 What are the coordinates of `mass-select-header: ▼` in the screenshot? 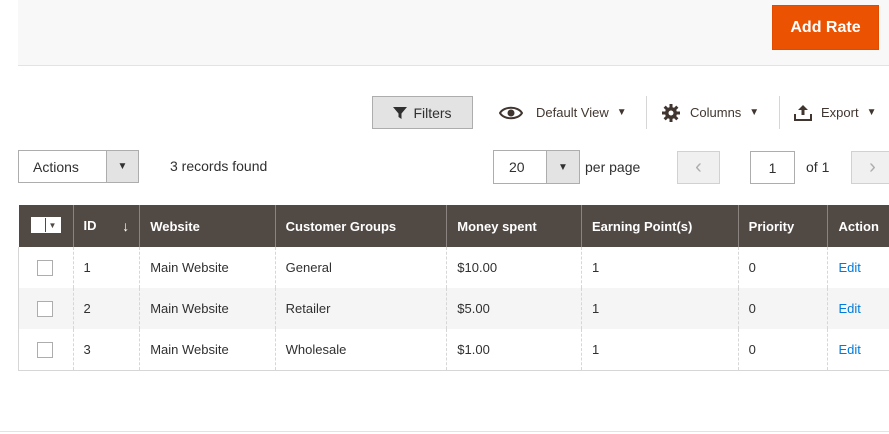 It's located at (45, 226).